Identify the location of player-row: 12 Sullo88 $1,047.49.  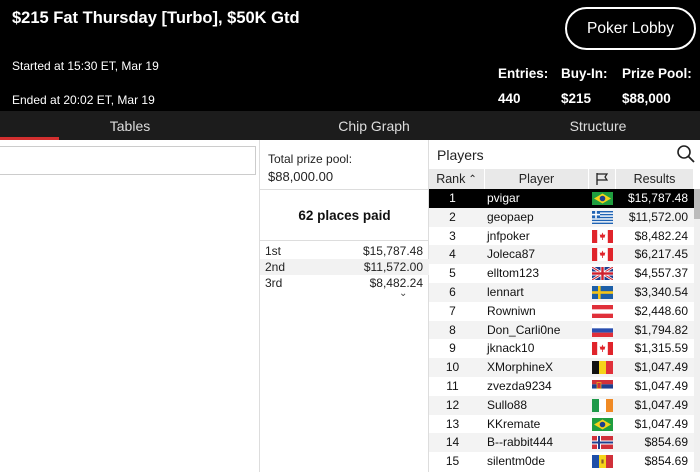
(561, 405).